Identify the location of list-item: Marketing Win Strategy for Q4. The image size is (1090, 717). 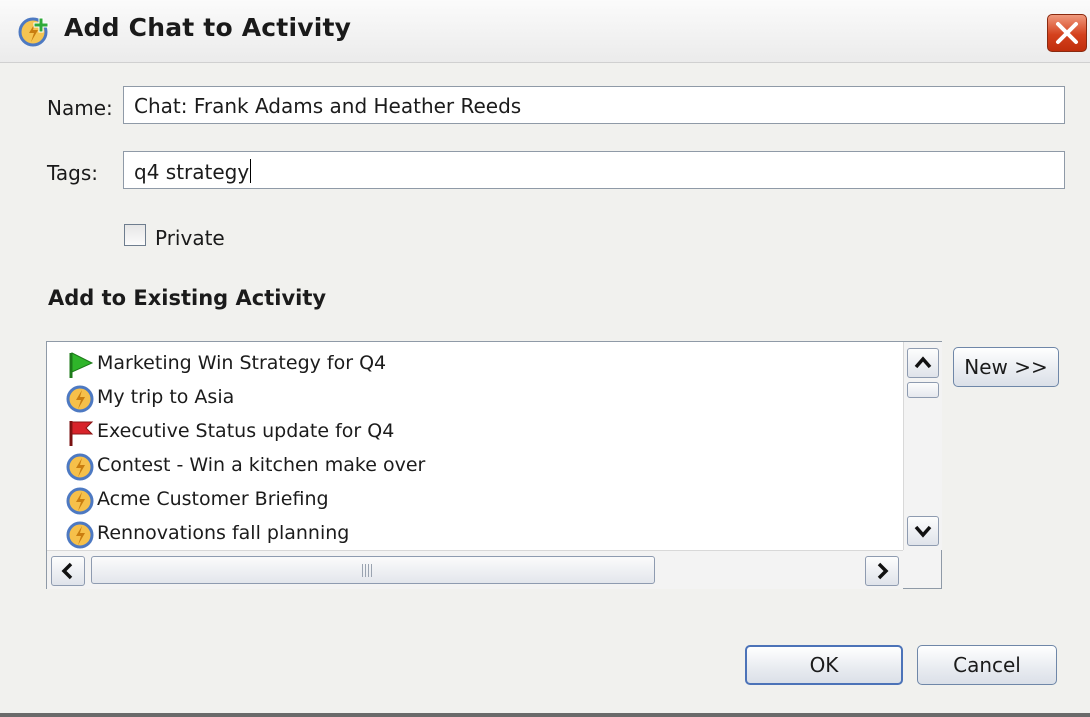
(472, 365).